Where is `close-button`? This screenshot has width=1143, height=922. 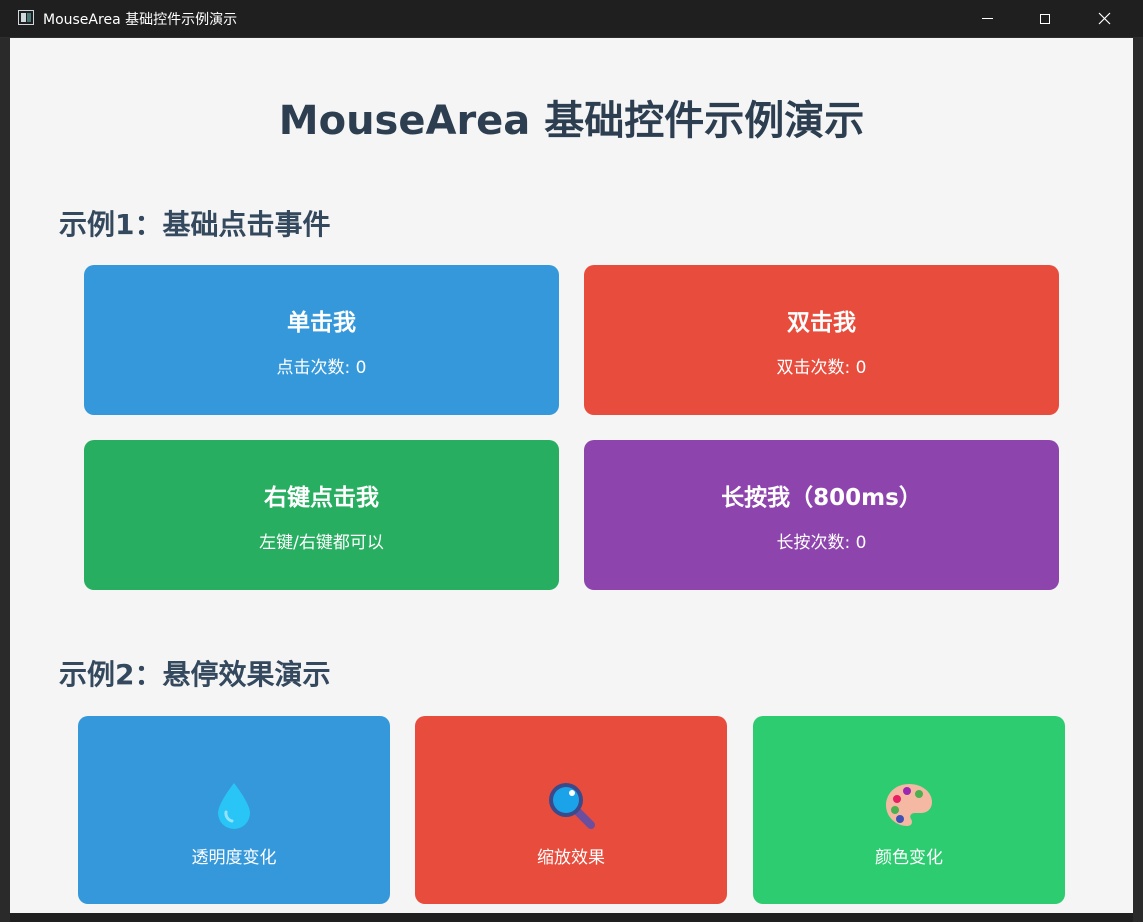 close-button is located at coordinates (1104, 18).